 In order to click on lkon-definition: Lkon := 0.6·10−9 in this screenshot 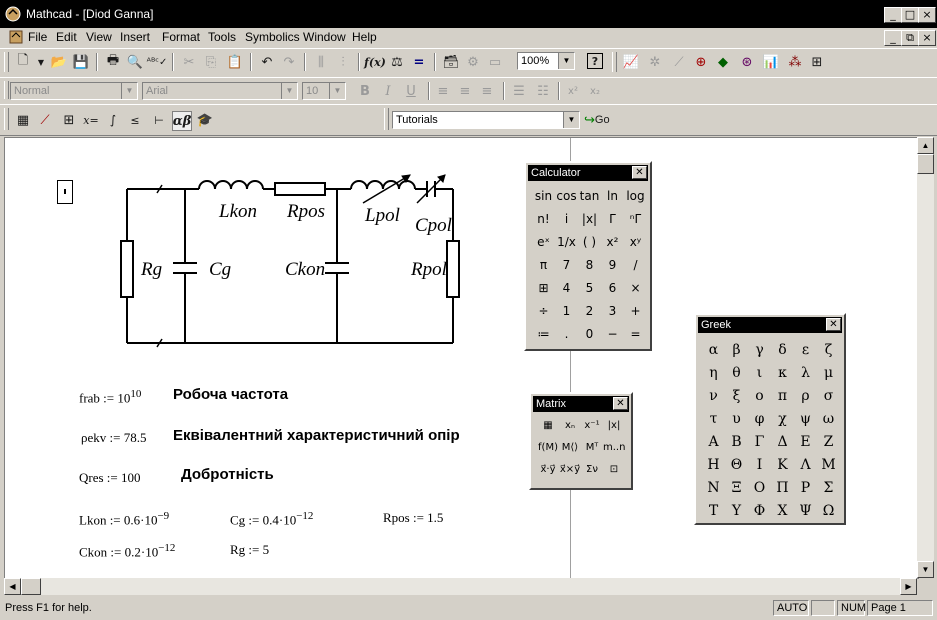, I will do `click(124, 519)`.